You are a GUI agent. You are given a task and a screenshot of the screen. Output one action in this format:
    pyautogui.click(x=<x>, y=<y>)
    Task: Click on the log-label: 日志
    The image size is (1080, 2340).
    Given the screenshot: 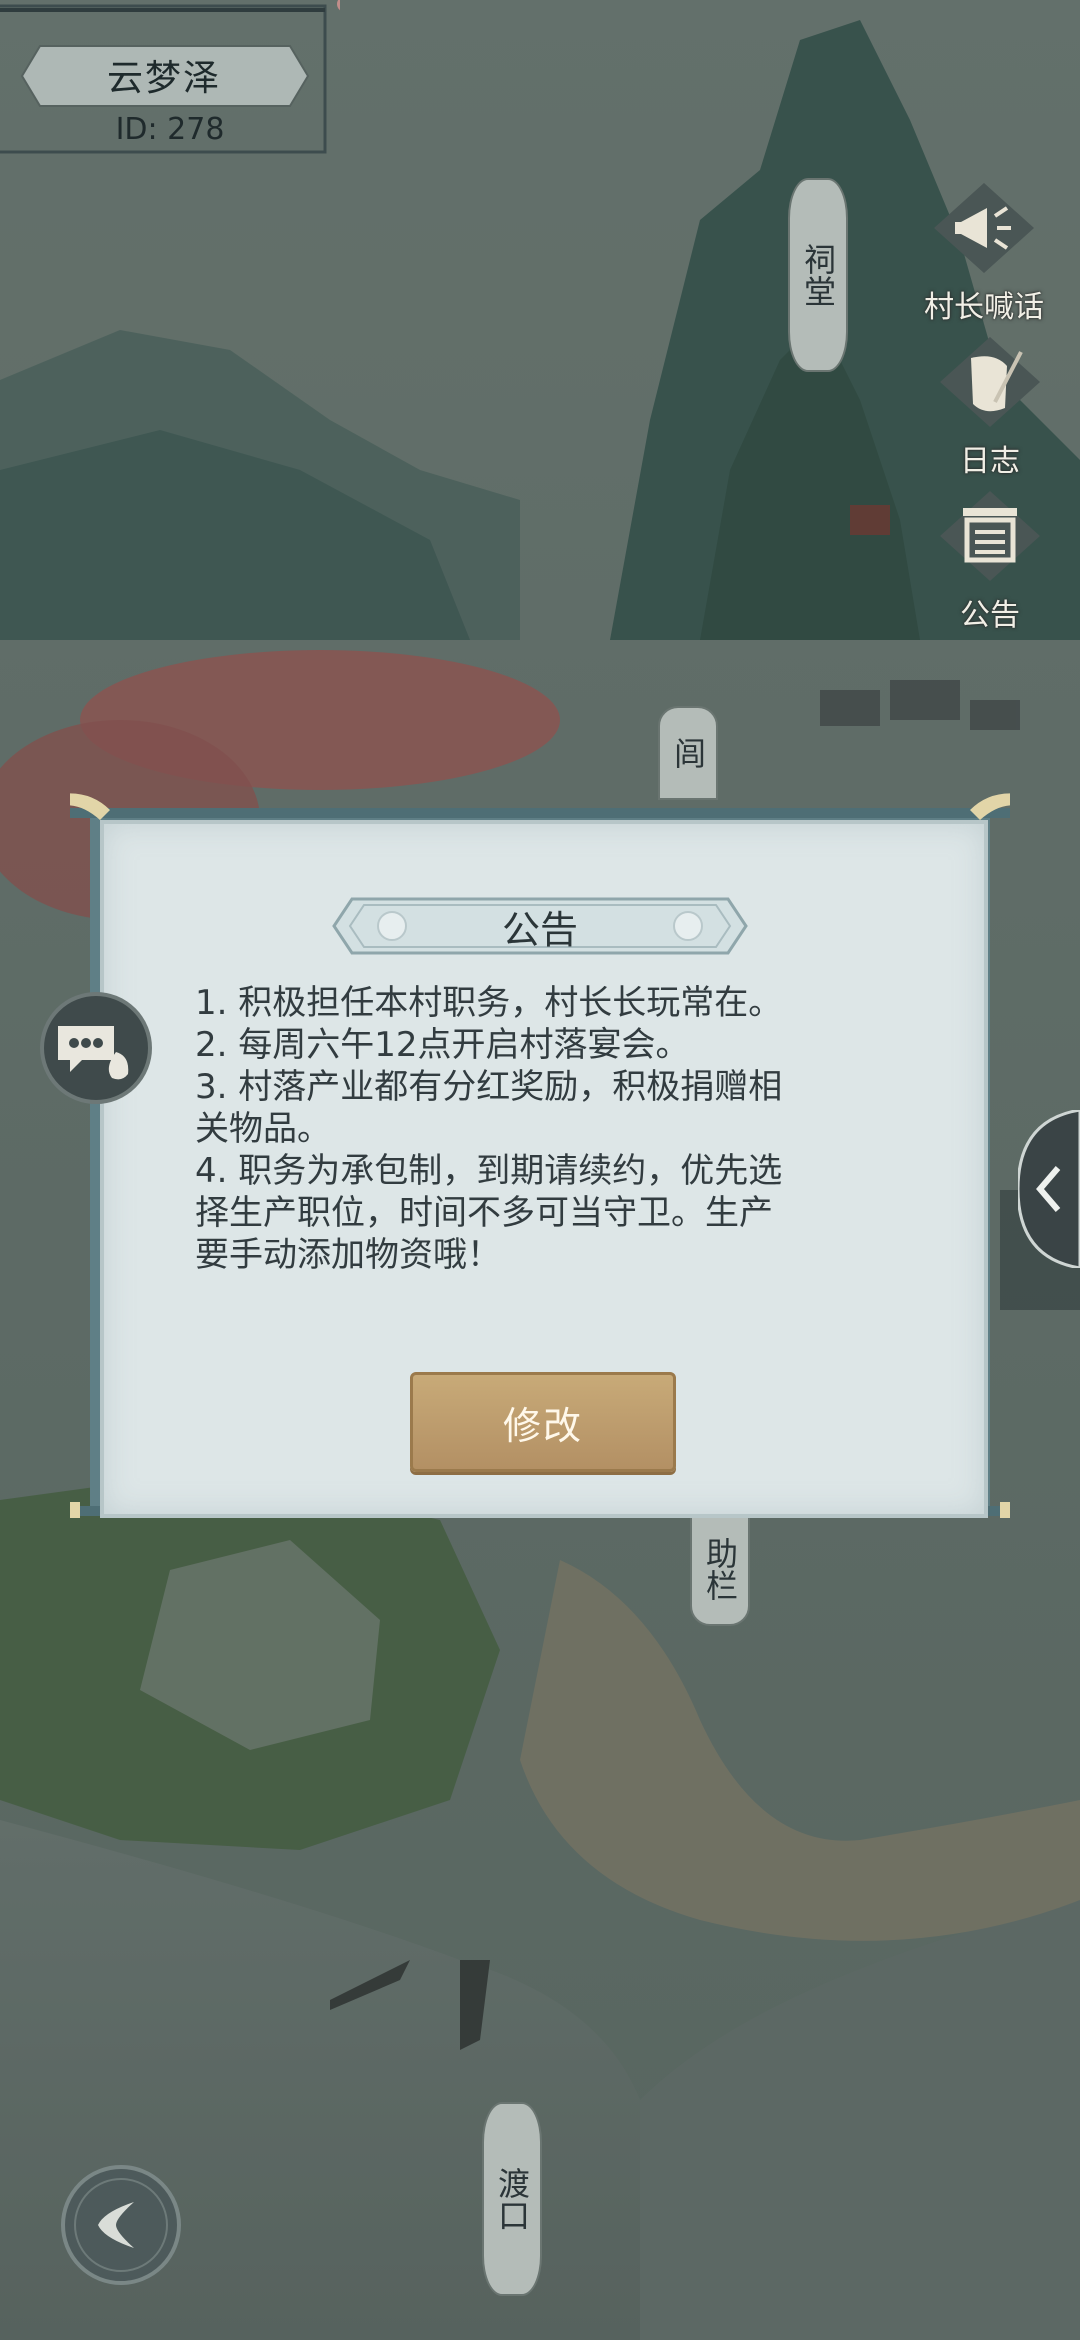 What is the action you would take?
    pyautogui.click(x=990, y=461)
    